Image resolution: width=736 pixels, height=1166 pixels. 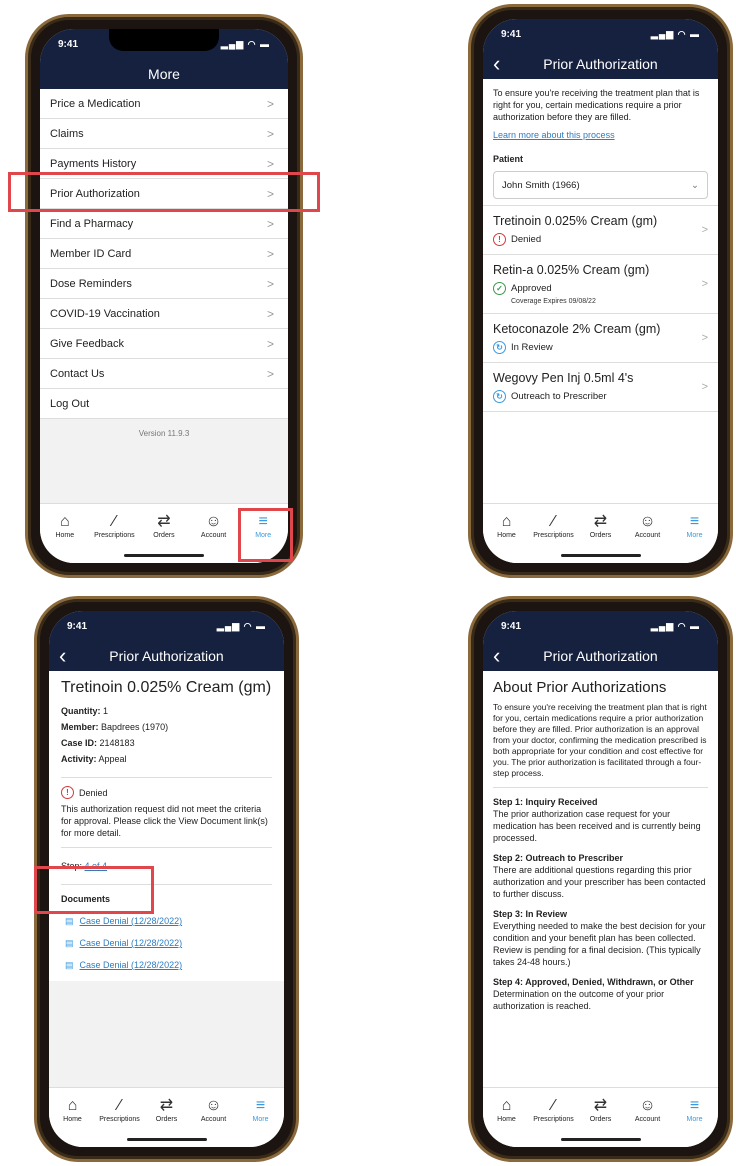 I want to click on field-label: Member:, so click(x=80, y=727).